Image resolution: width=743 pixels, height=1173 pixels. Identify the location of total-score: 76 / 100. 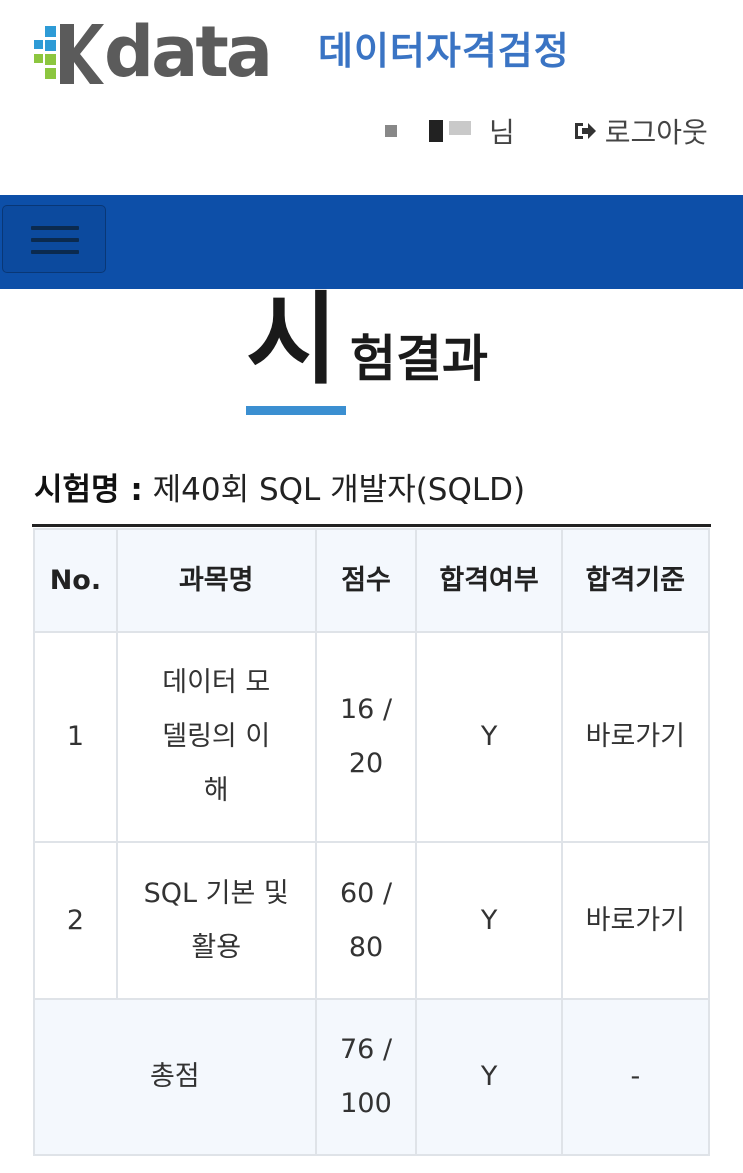
(366, 1077).